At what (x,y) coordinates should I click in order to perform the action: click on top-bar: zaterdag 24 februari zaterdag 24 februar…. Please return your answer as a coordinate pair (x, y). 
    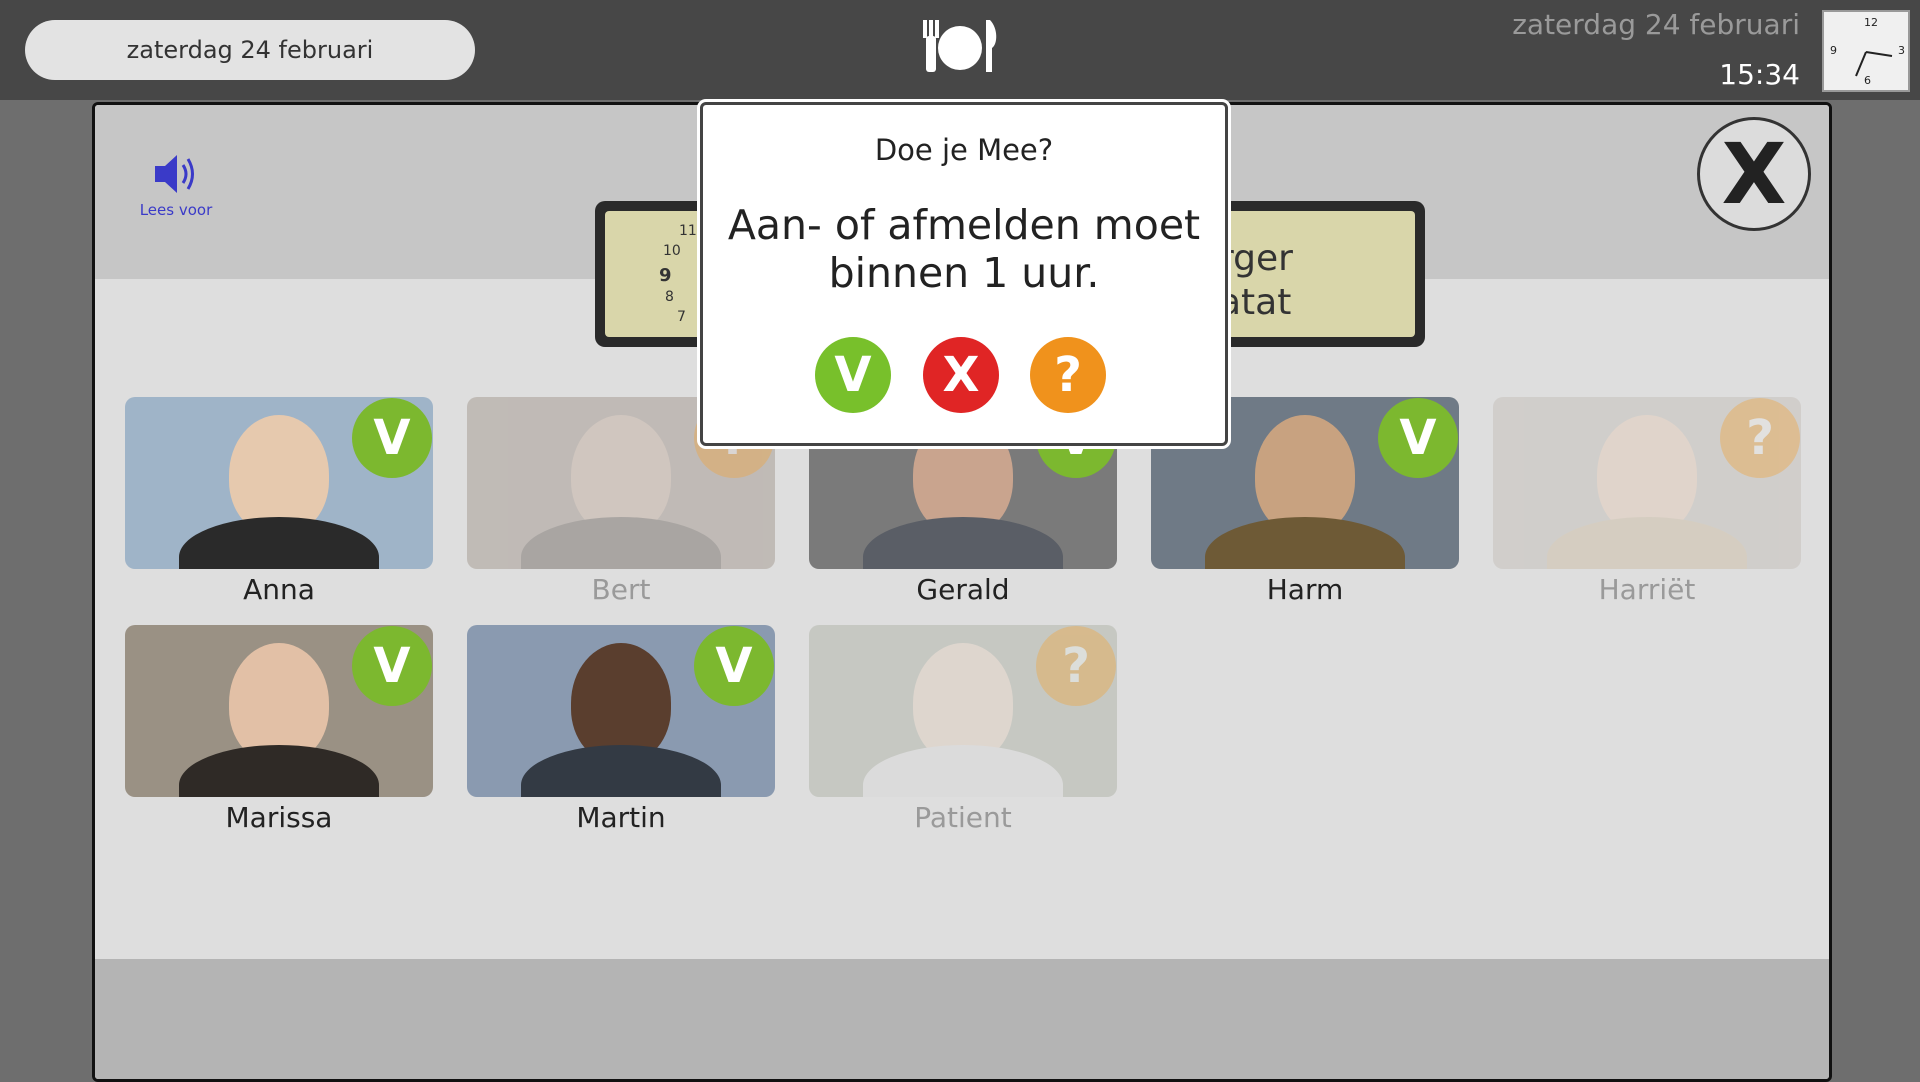
    Looking at the image, I should click on (960, 50).